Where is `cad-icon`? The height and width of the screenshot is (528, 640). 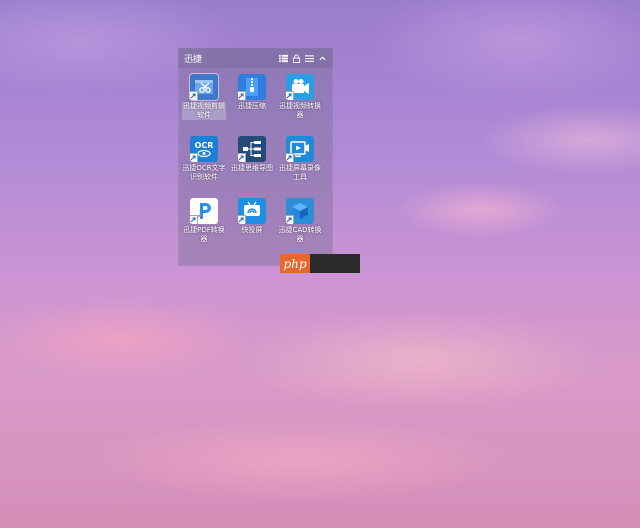 cad-icon is located at coordinates (300, 211).